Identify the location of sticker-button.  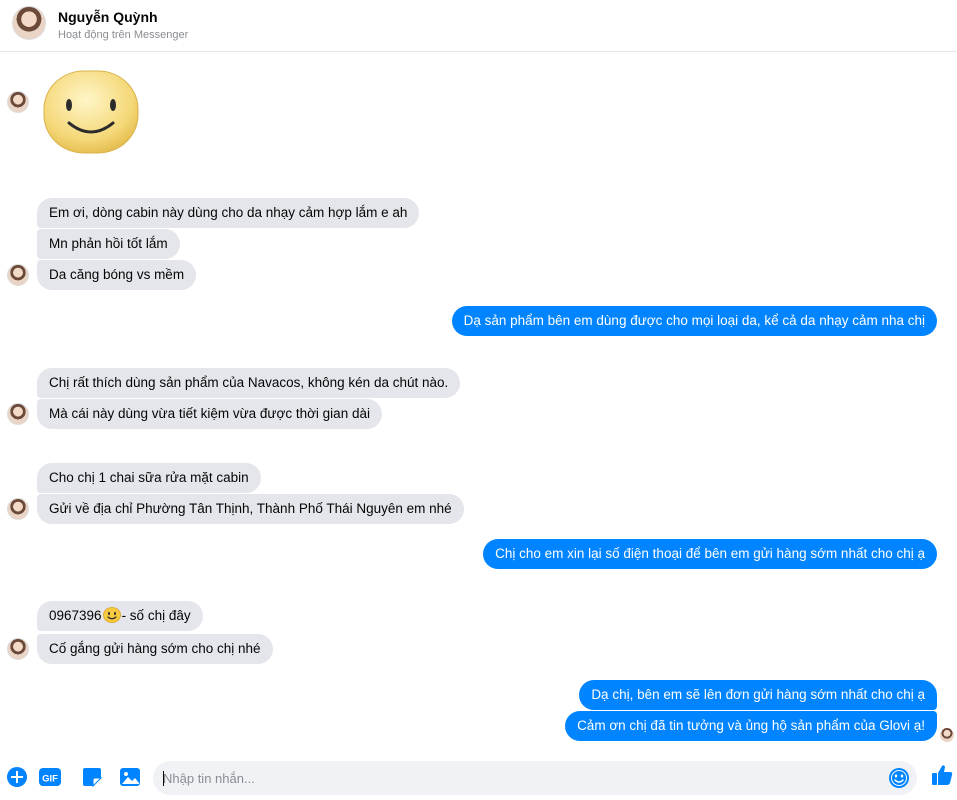
(92, 777).